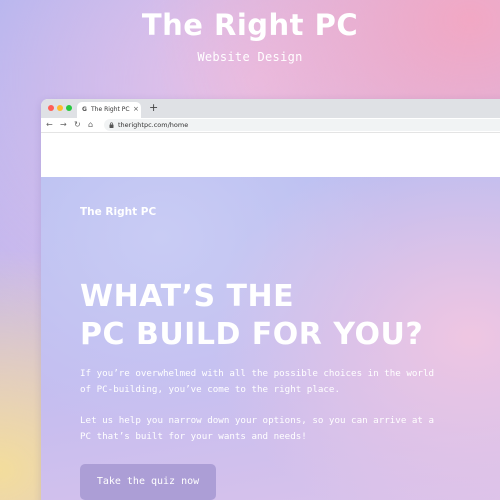 This screenshot has width=500, height=500. I want to click on new-tab-button: +, so click(153, 108).